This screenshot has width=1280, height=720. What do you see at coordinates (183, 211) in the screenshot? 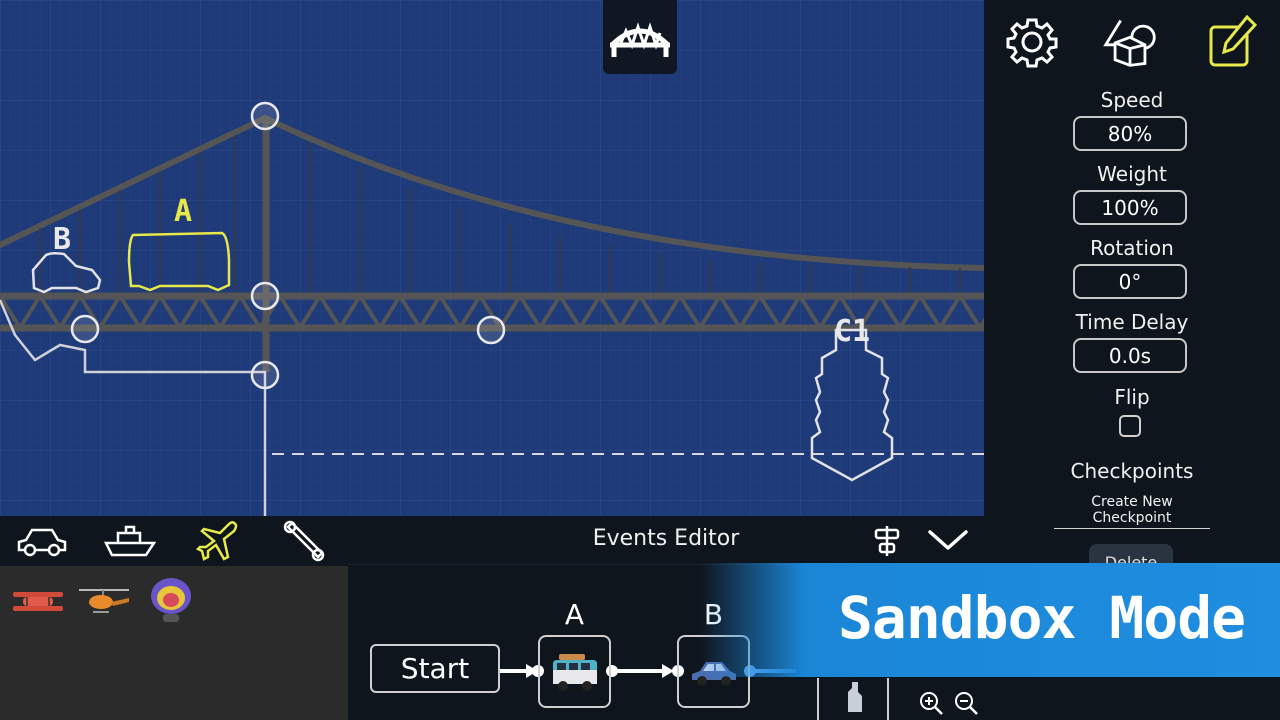
I see `vehicle-label-a: A` at bounding box center [183, 211].